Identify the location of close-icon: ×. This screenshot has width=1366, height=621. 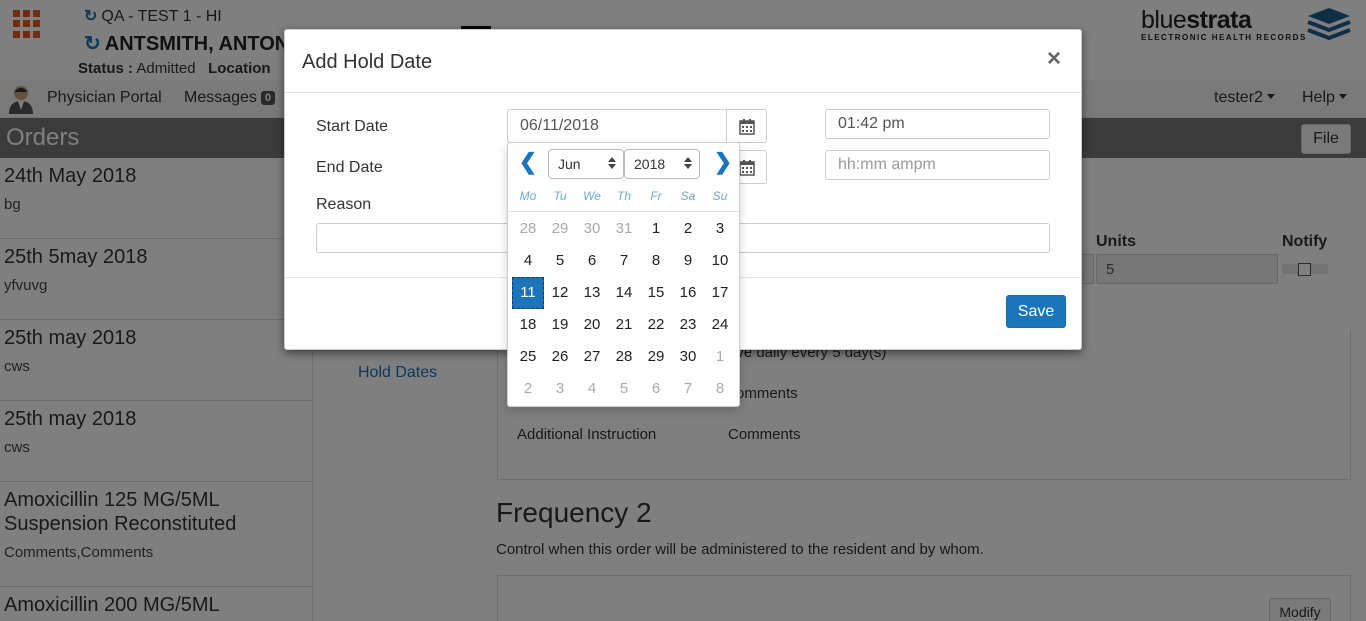
(1054, 59).